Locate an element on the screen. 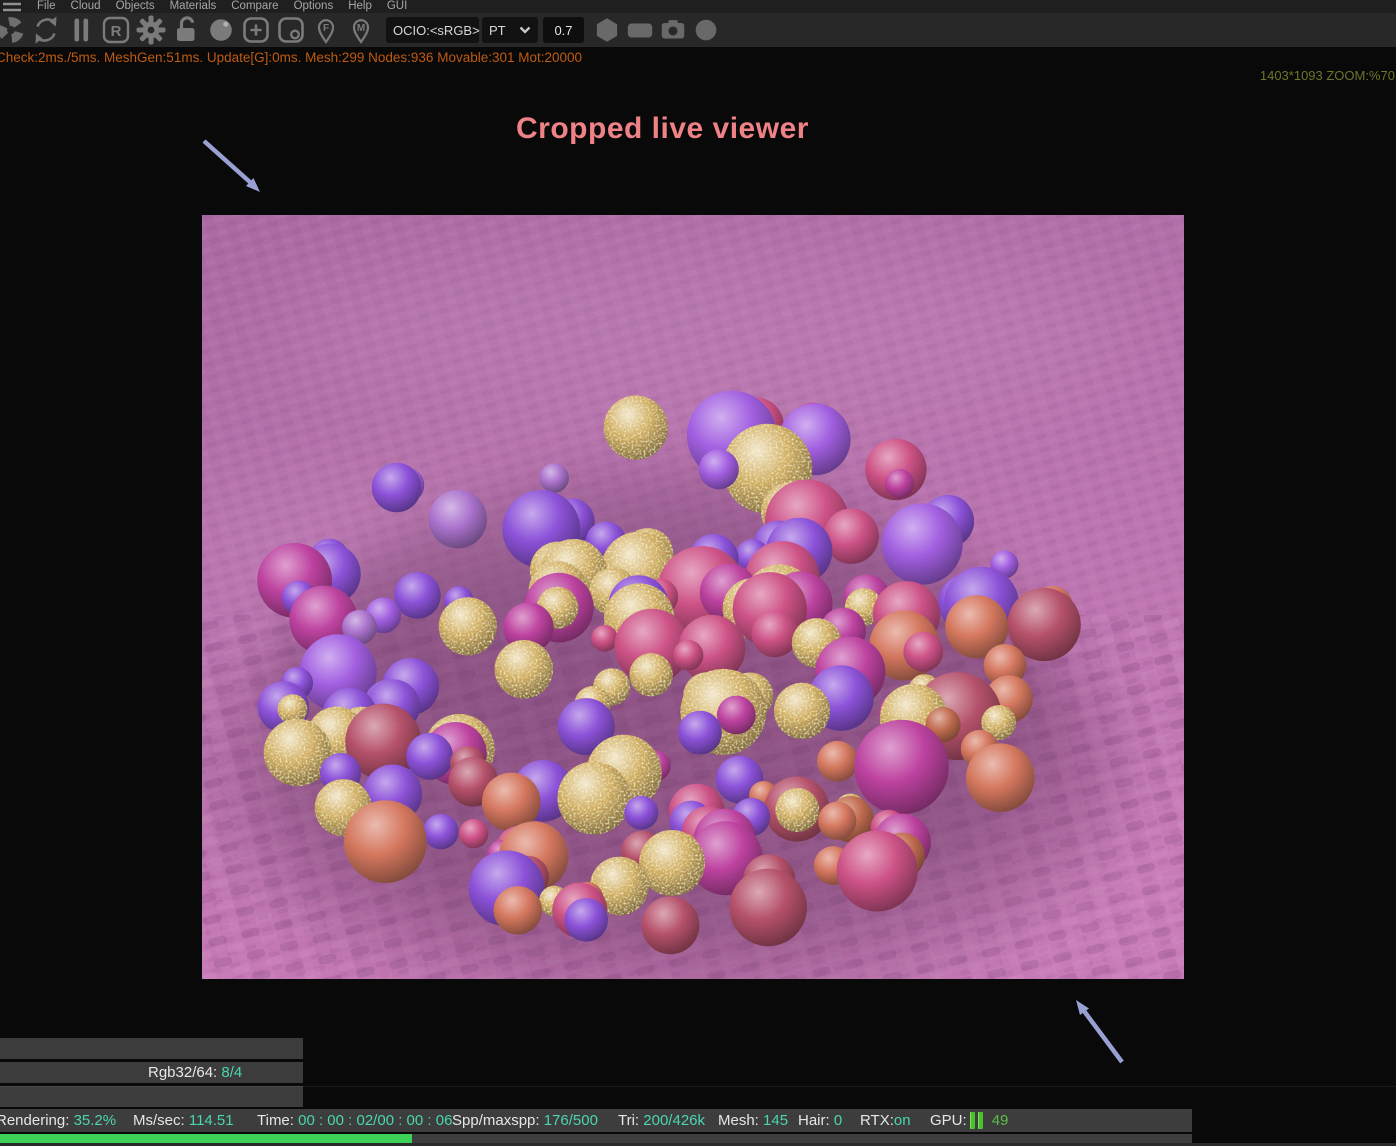  focus-pin-icon: F is located at coordinates (325, 30).